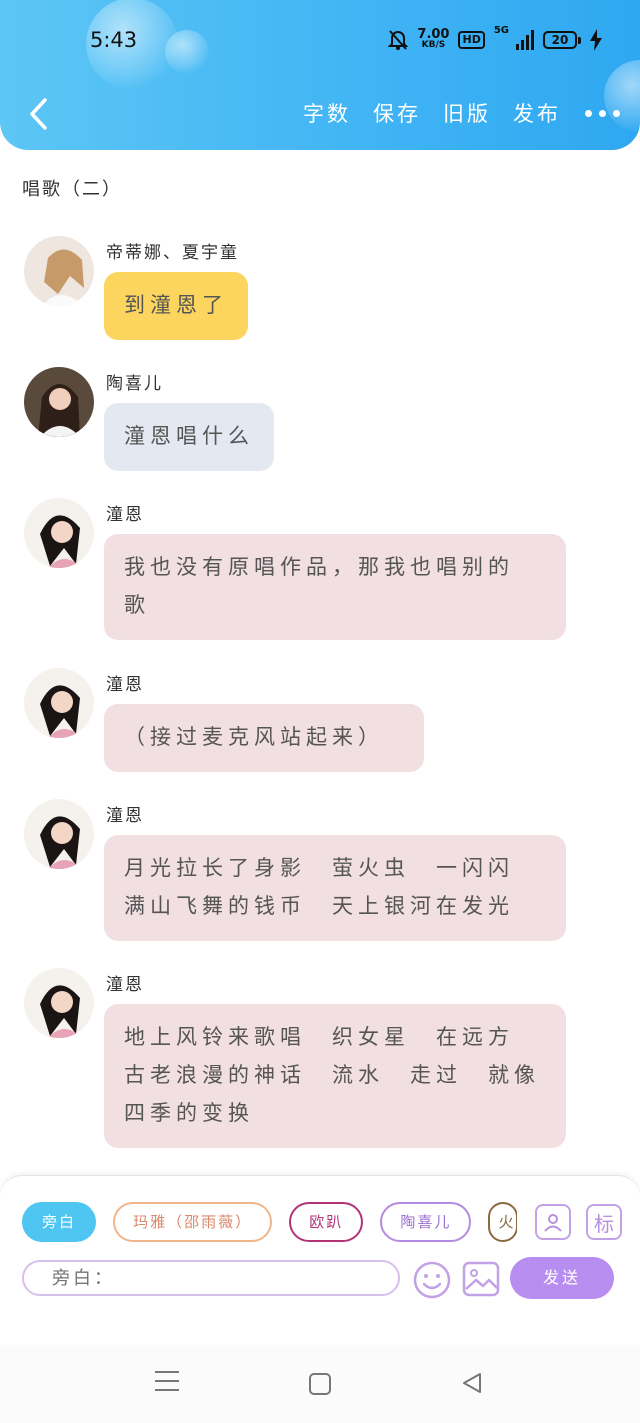 This screenshot has height=1423, width=640. I want to click on toolbar: 字数 保存 旧版 发布, so click(461, 113).